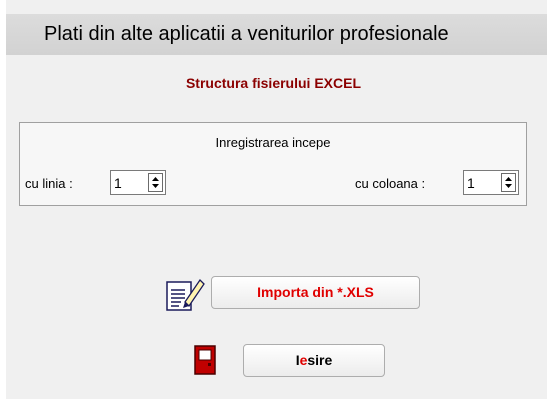  I want to click on exit-door-icon, so click(205, 360).